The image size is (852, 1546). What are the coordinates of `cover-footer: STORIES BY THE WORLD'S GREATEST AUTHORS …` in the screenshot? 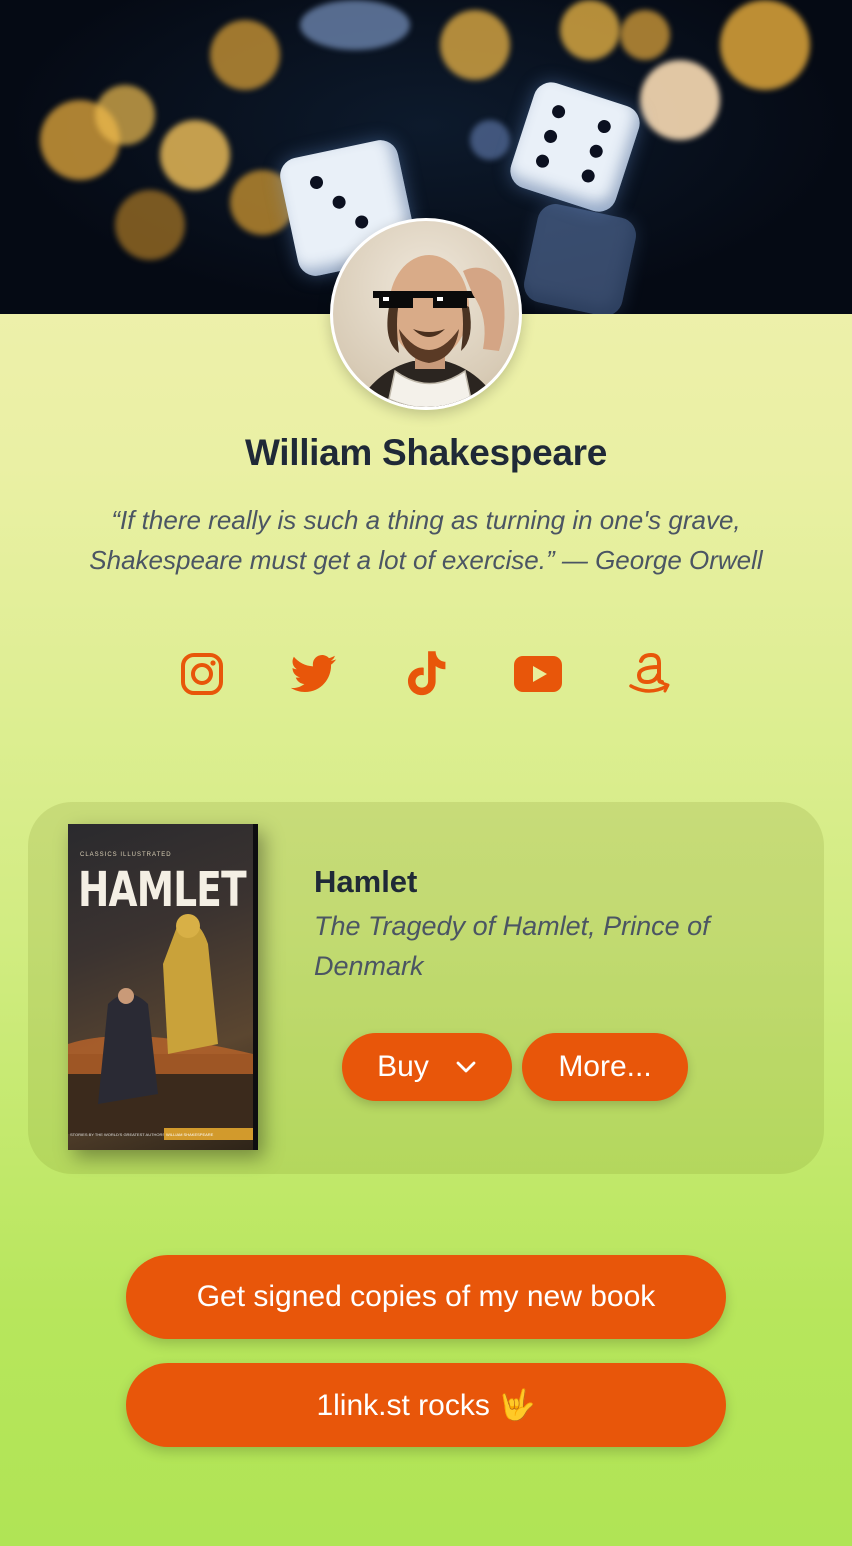 It's located at (160, 1134).